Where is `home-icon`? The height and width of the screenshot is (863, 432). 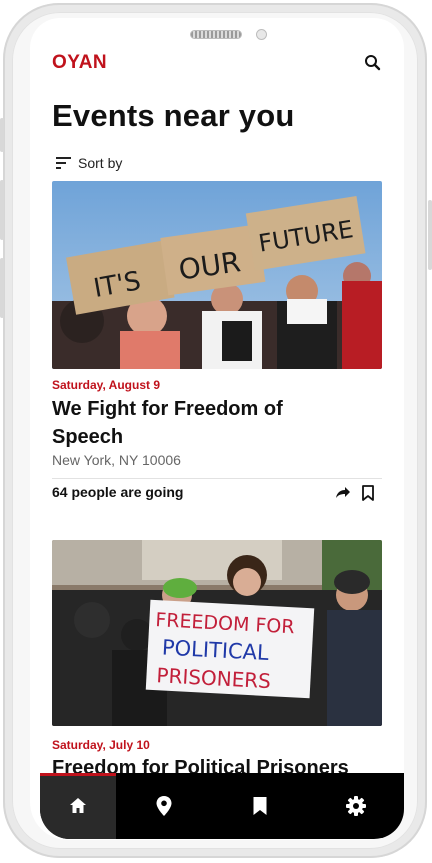
home-icon is located at coordinates (78, 805).